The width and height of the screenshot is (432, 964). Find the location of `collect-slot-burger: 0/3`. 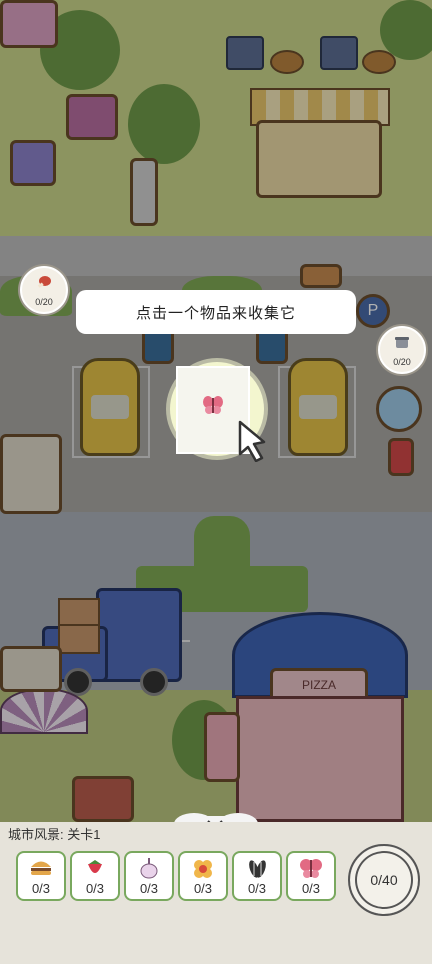

collect-slot-burger: 0/3 is located at coordinates (41, 876).